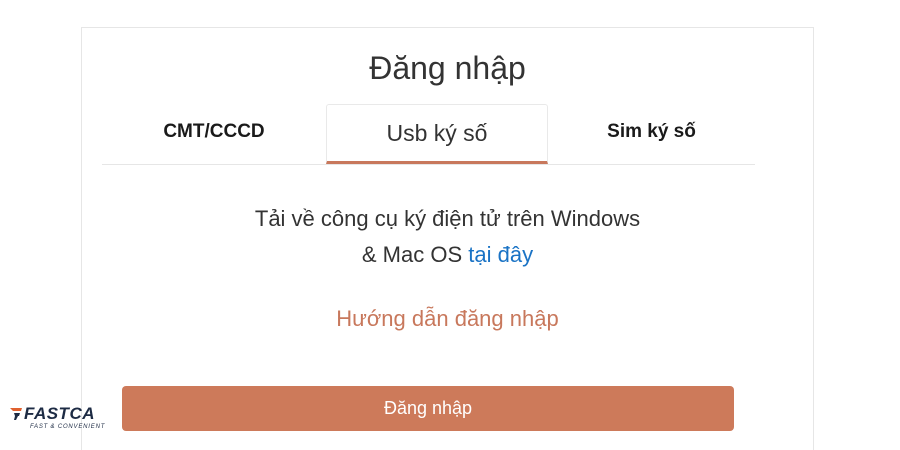 Image resolution: width=900 pixels, height=450 pixels. Describe the element at coordinates (447, 319) in the screenshot. I see `login-guide-link: Hướng dẫn đăng nhập` at that location.